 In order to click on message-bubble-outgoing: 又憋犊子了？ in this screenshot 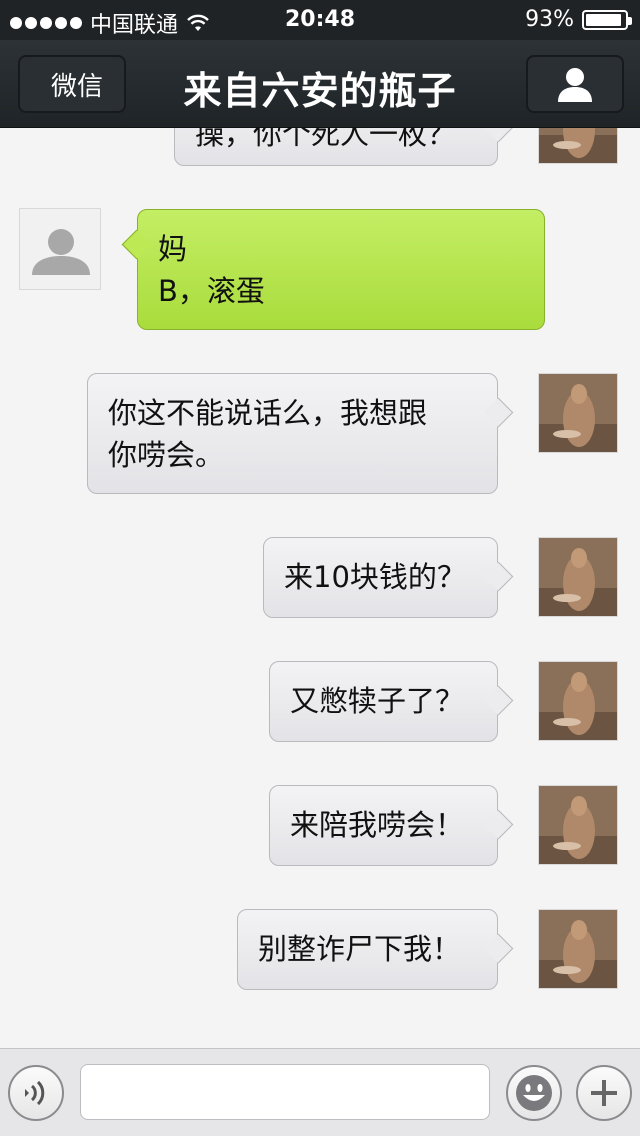, I will do `click(383, 701)`.